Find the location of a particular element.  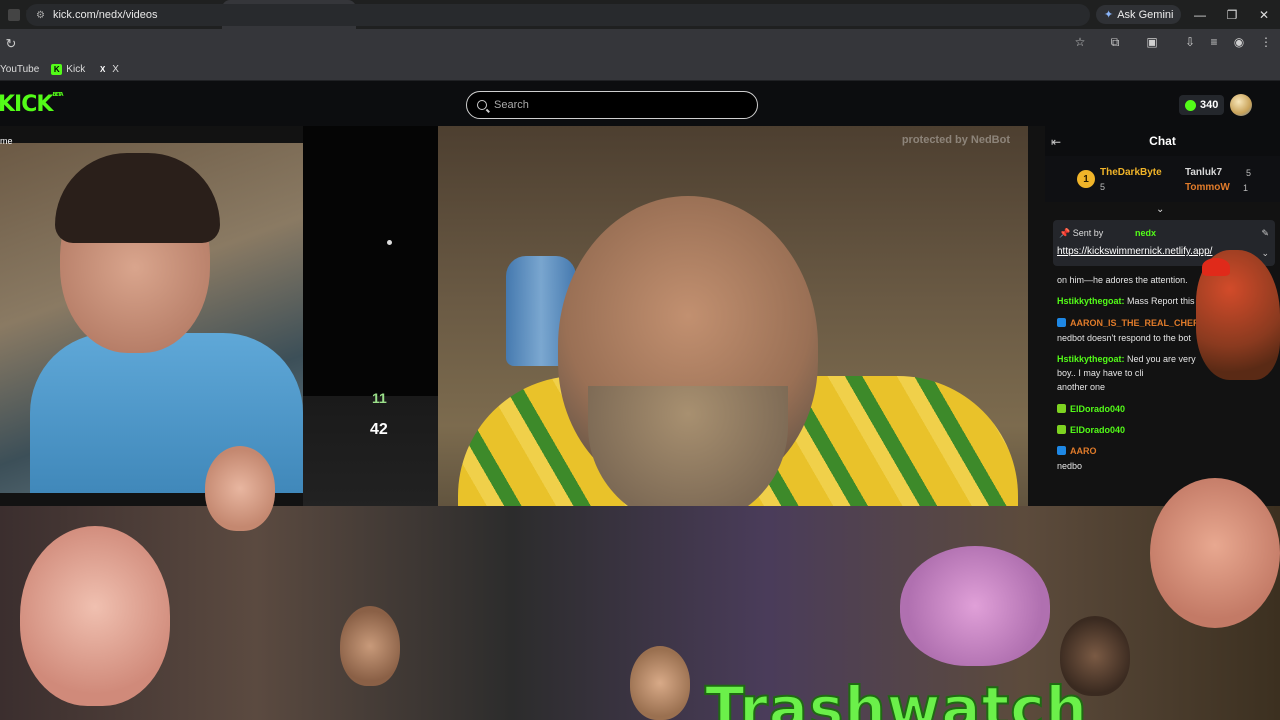

page-breadcrumb: me is located at coordinates (6, 141).